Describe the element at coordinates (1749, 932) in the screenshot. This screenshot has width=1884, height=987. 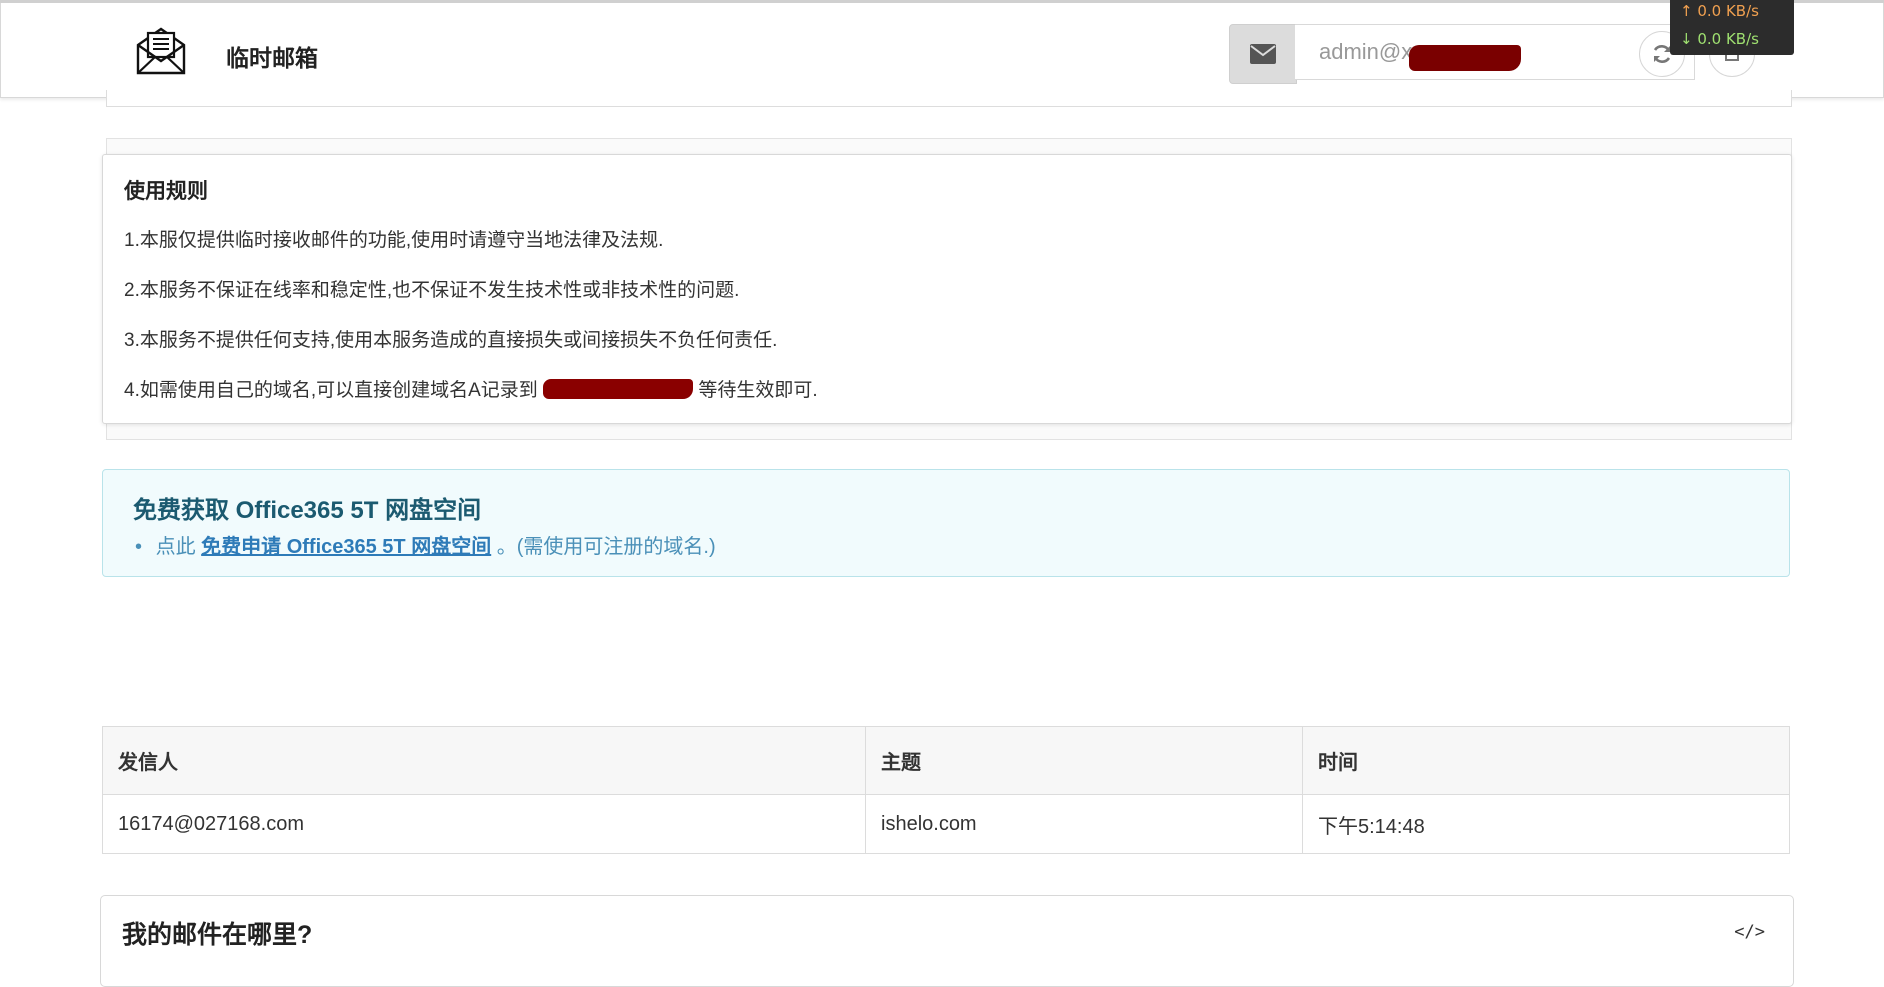
I see `code-icon: </>` at that location.